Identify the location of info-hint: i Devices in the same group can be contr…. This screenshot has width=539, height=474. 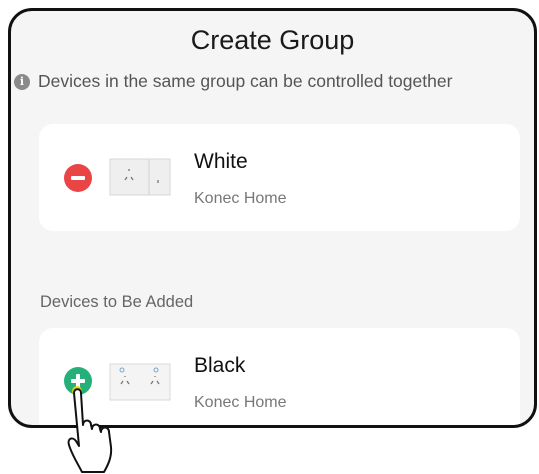
(233, 81).